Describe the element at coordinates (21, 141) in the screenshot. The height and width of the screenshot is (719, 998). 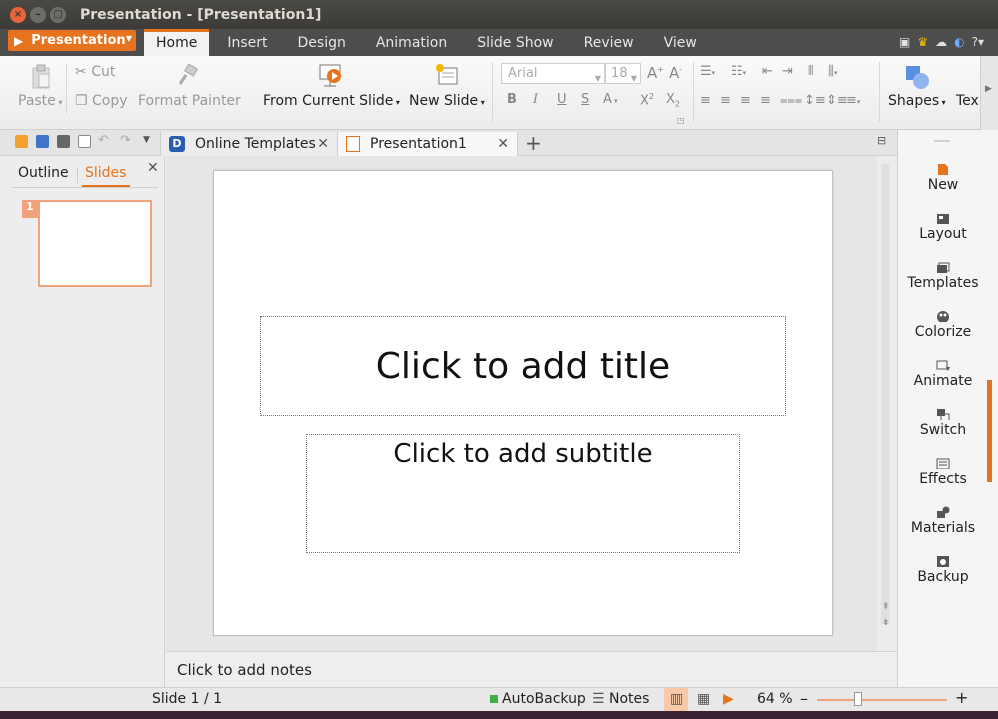
I see `open-icon` at that location.